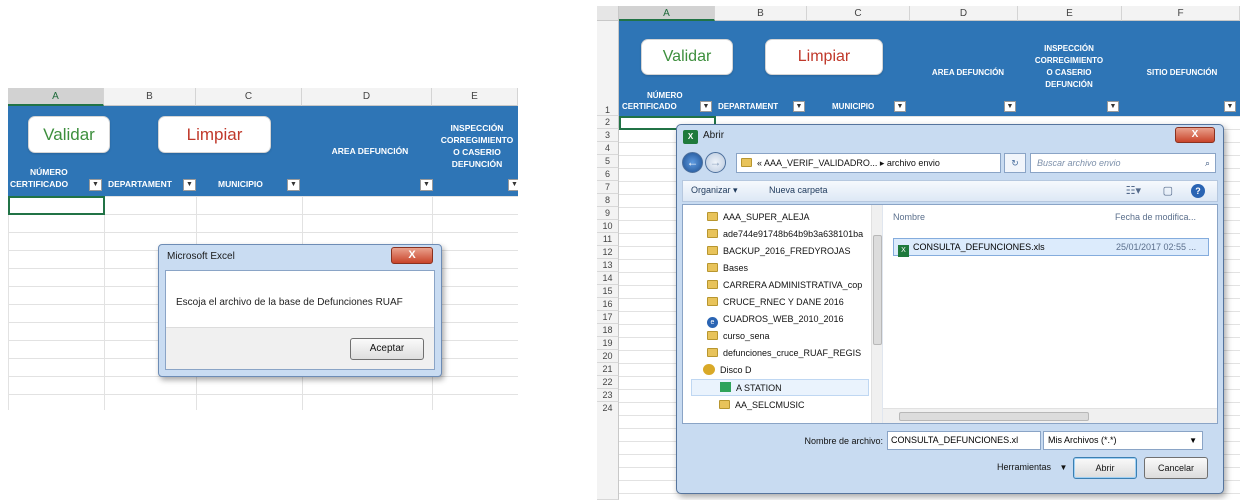 This screenshot has height=500, width=1249. What do you see at coordinates (104, 303) in the screenshot?
I see `grid-column-line` at bounding box center [104, 303].